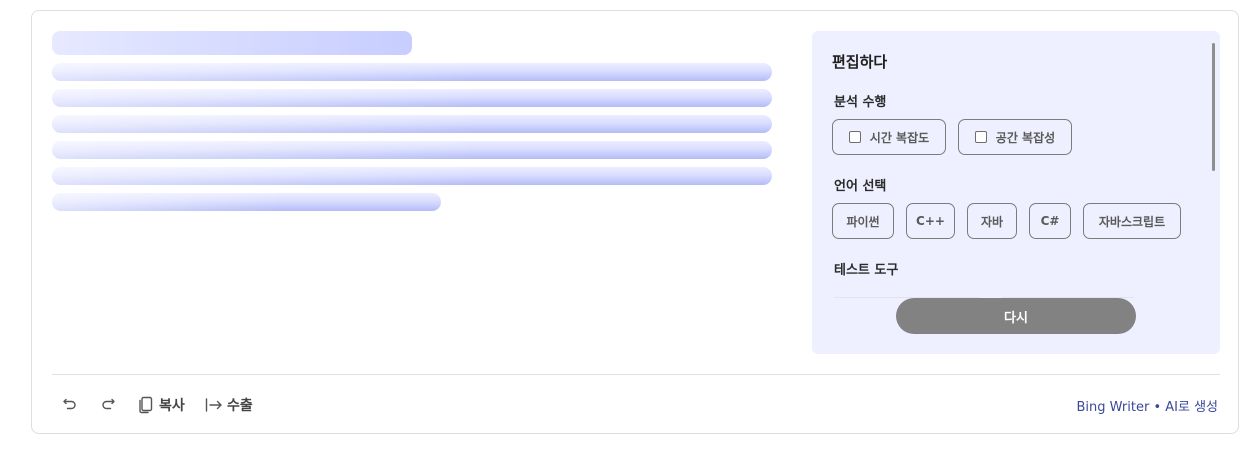 The height and width of the screenshot is (450, 1250). Describe the element at coordinates (1025, 137) in the screenshot. I see `option-label: 공간 복잡성` at that location.